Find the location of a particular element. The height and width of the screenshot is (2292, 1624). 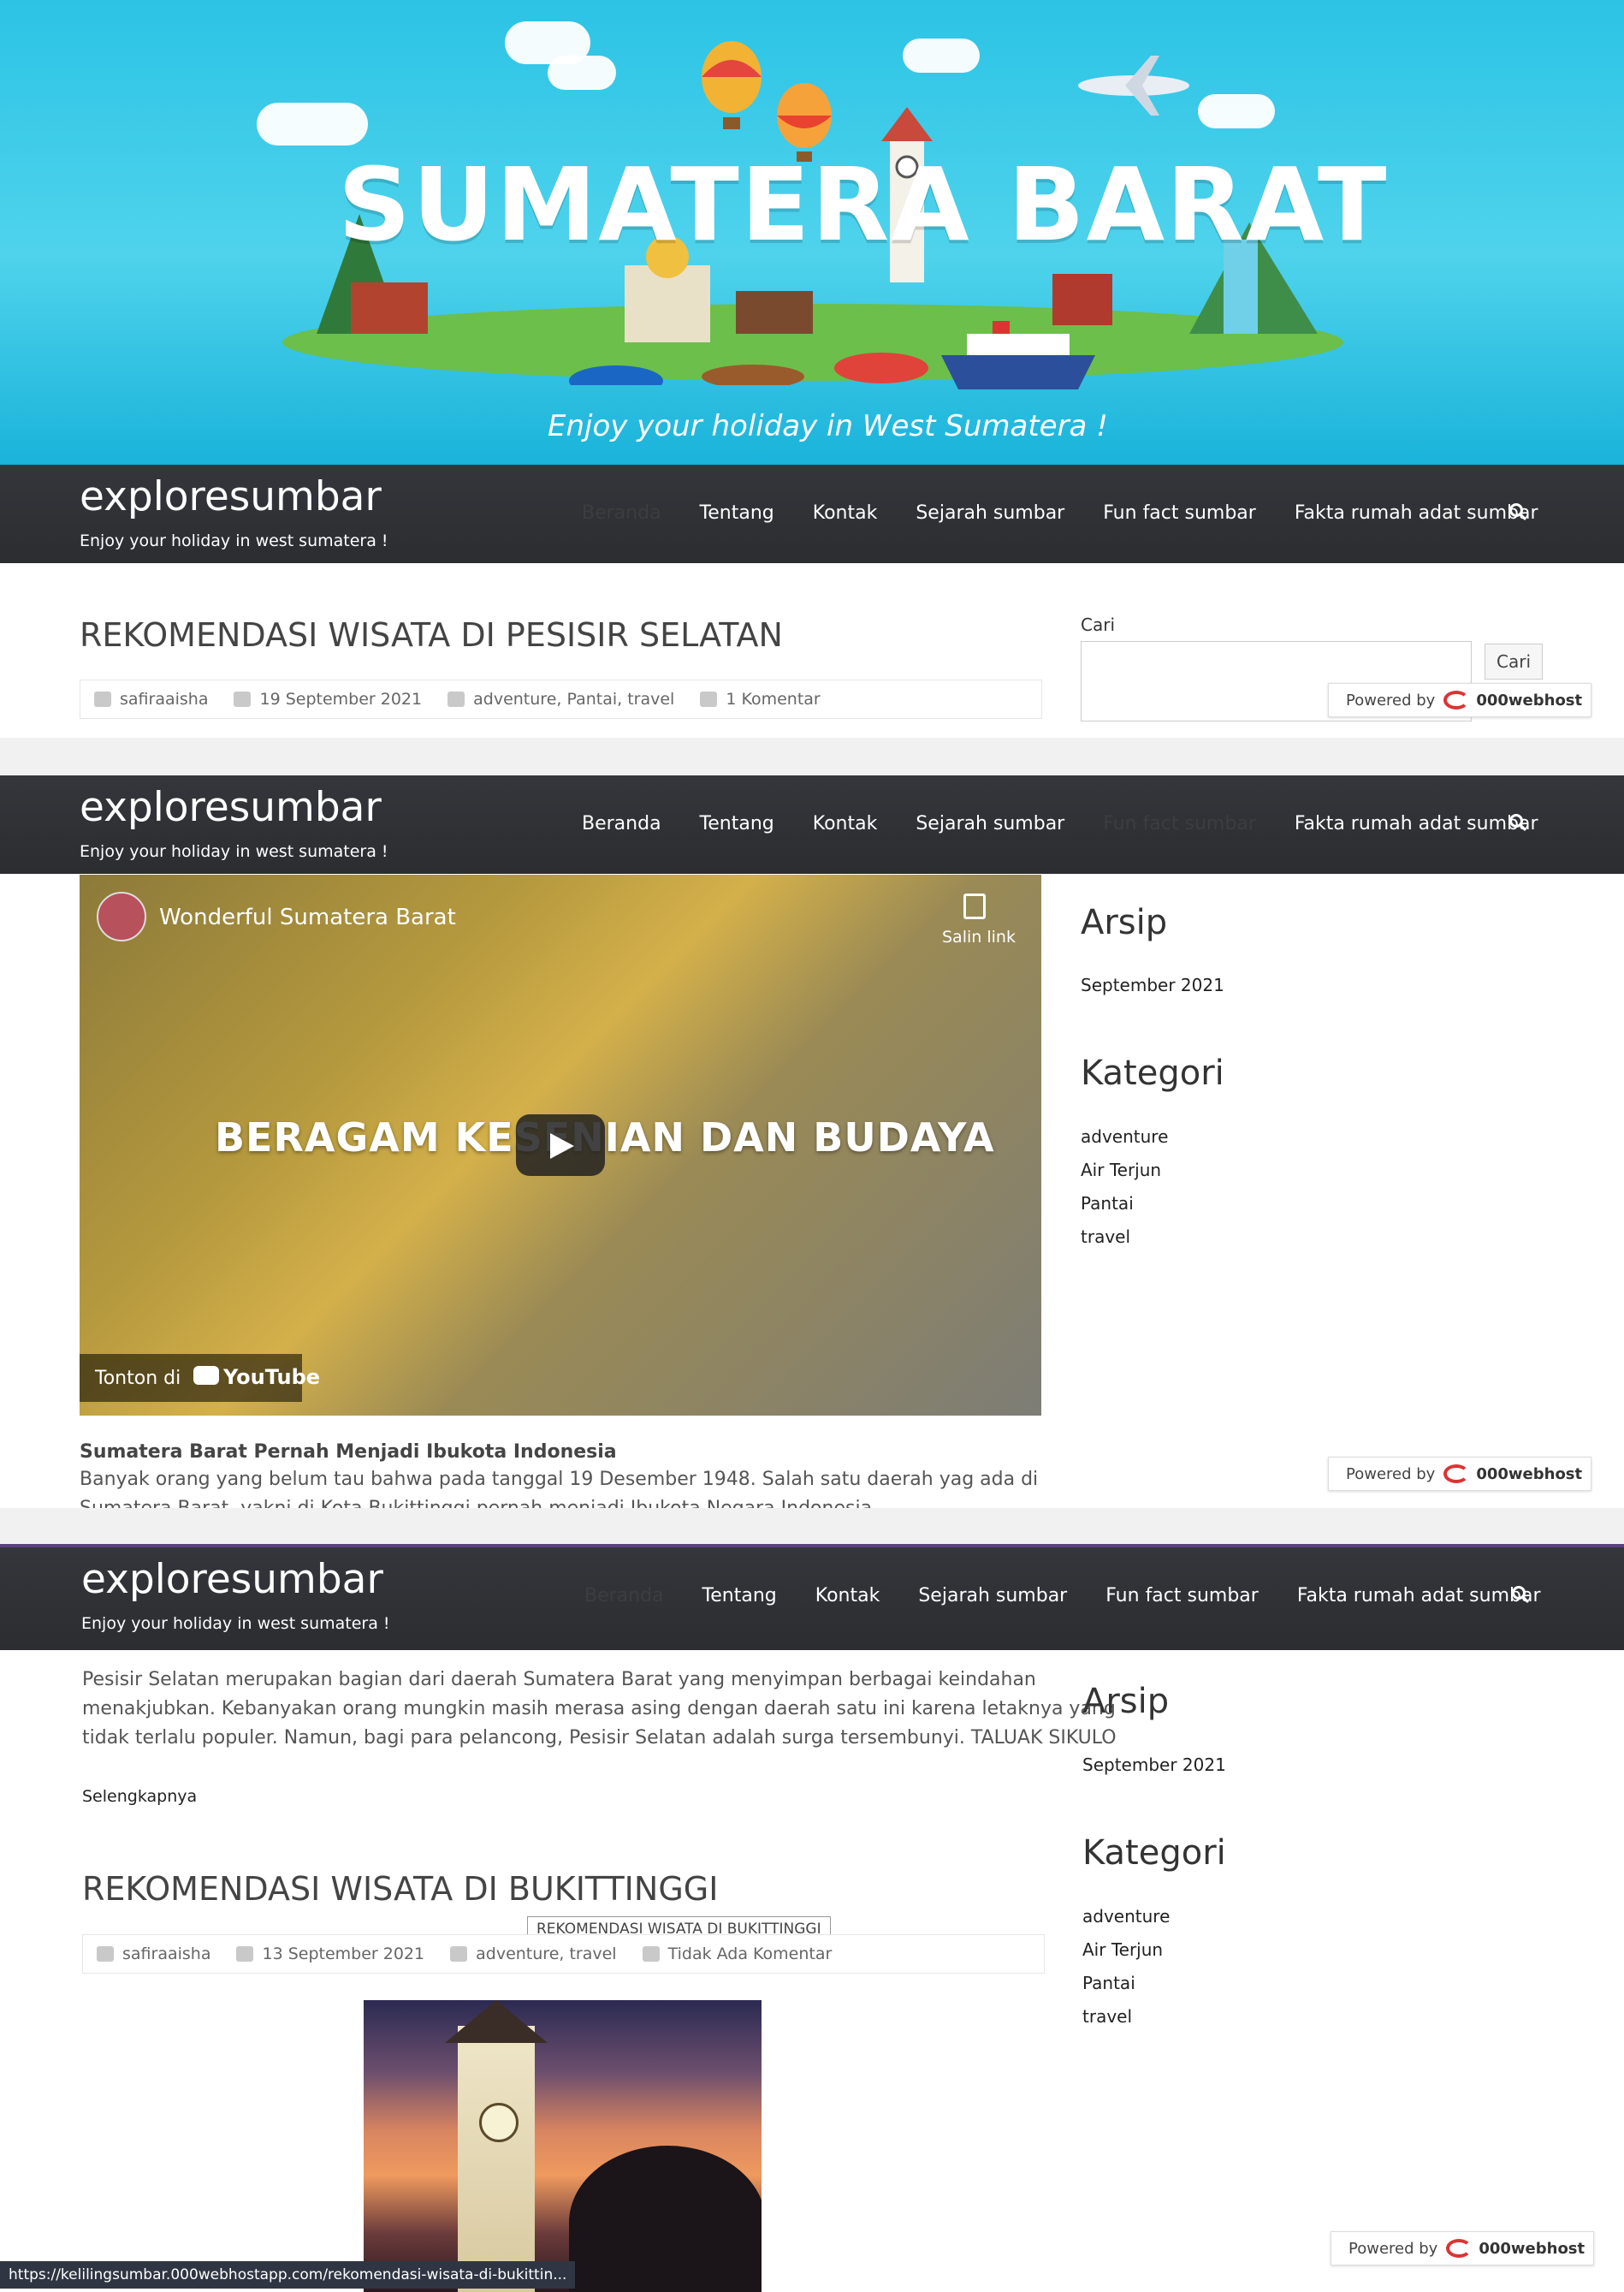

watch-on-label: Tonton di is located at coordinates (138, 1378).